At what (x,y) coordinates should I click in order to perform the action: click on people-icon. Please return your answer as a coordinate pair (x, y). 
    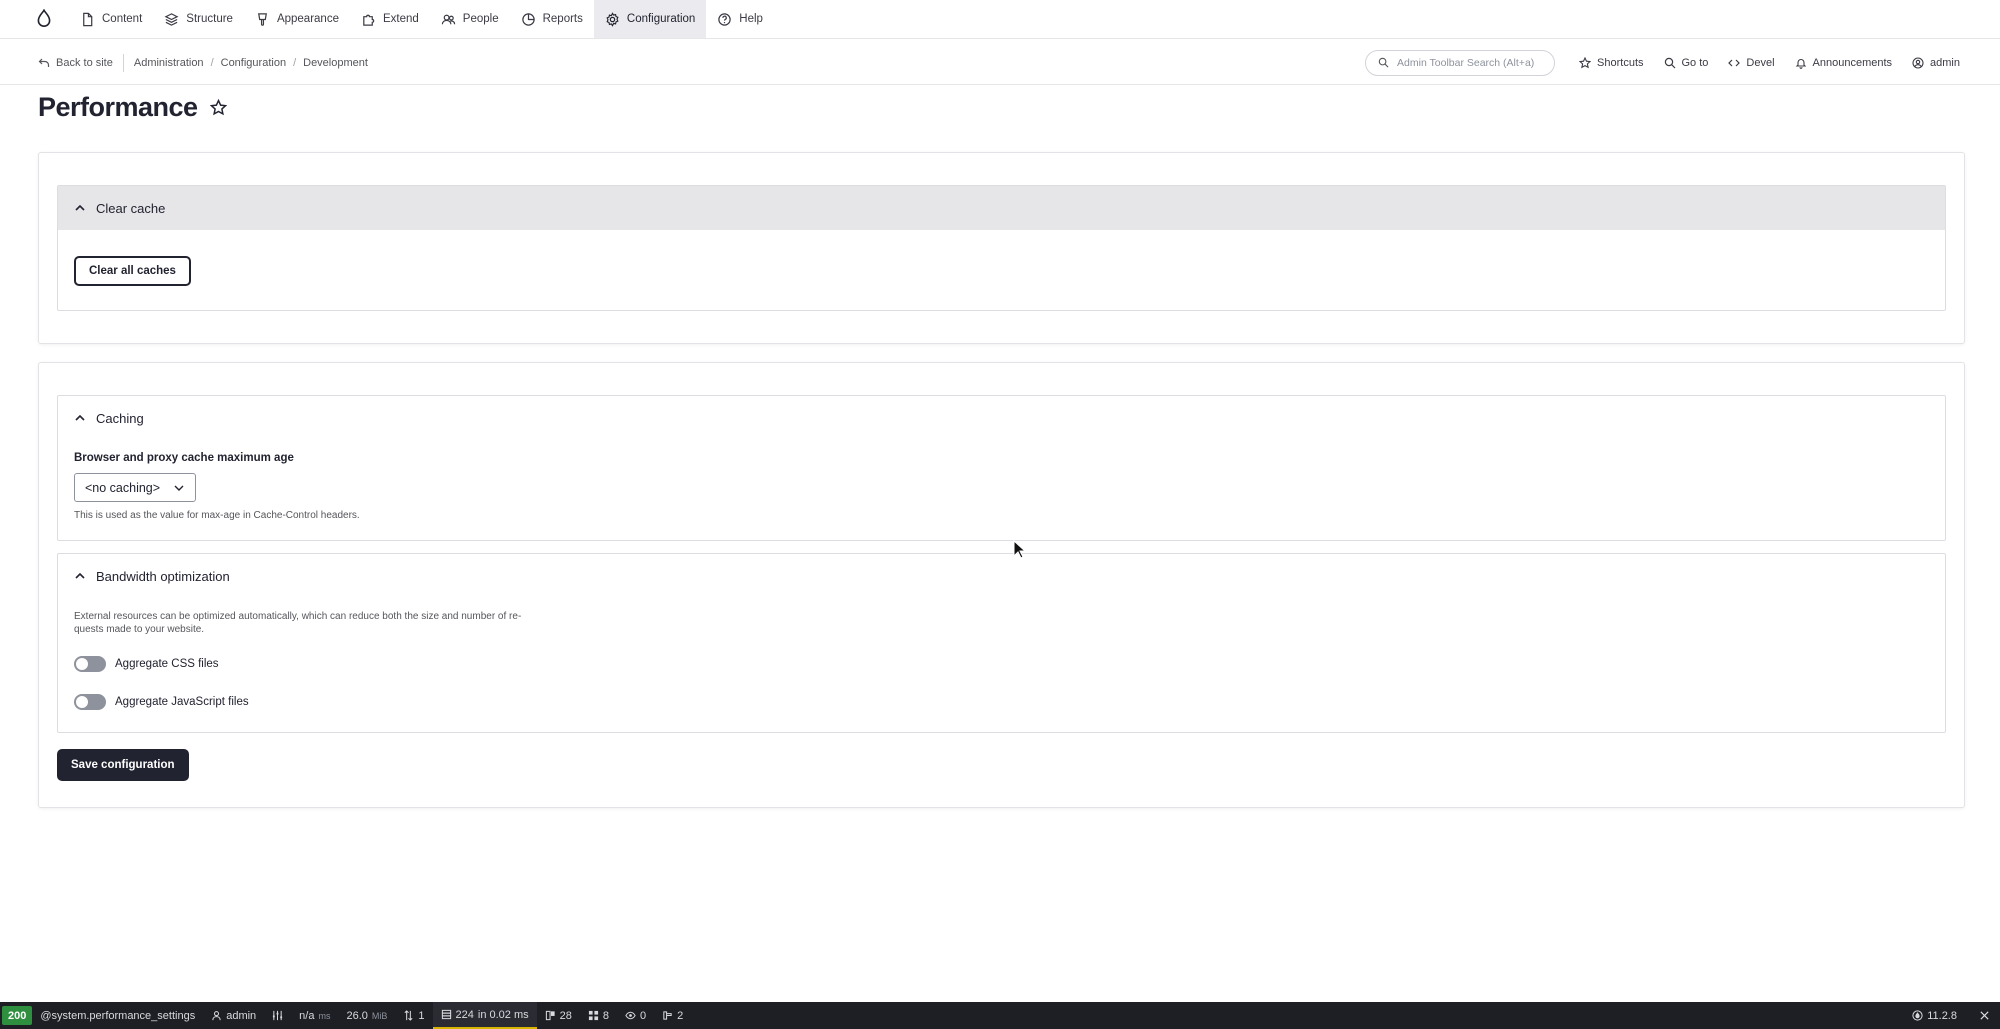
    Looking at the image, I should click on (448, 19).